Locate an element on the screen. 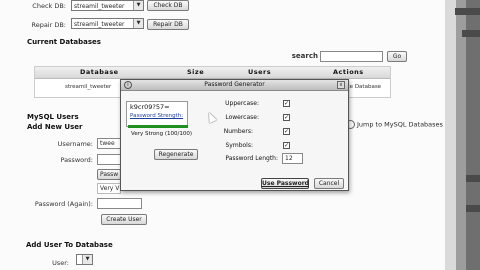  password-again-label: Password (Again): is located at coordinates (63, 204).